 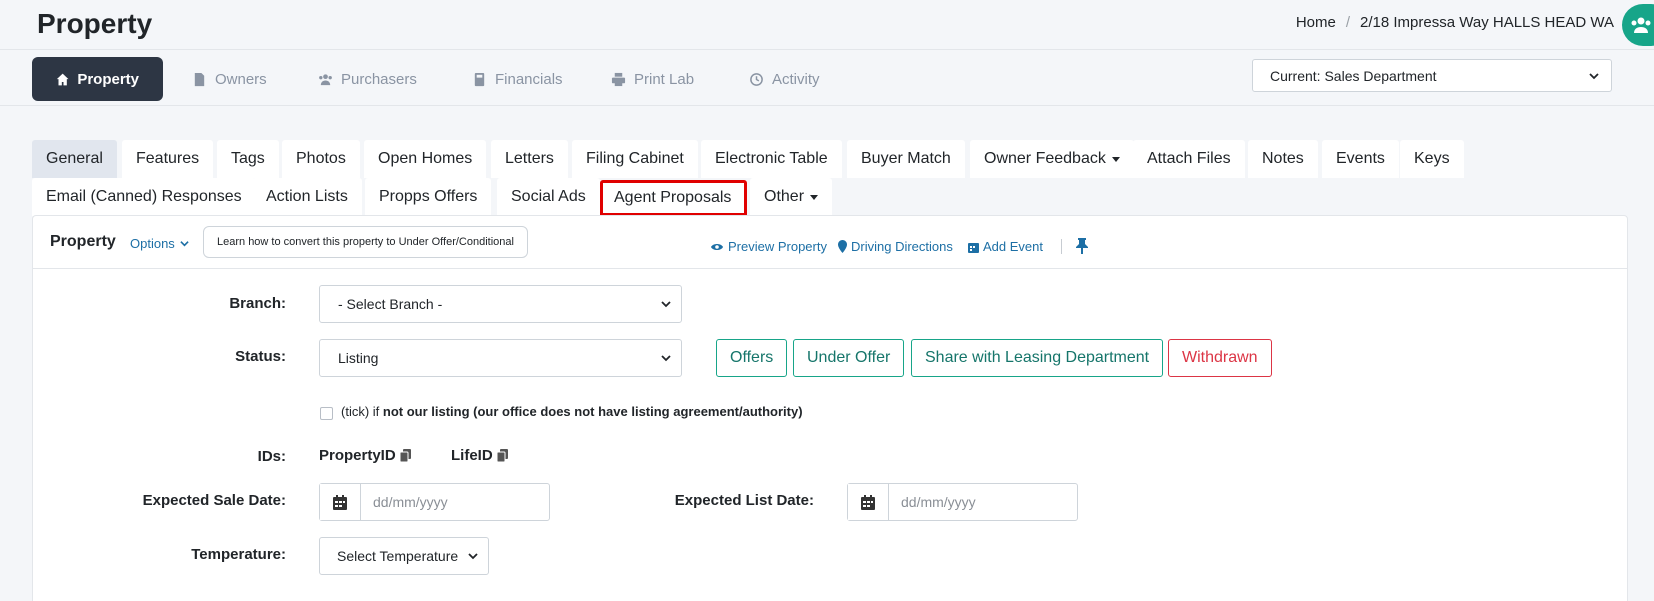 What do you see at coordinates (1353, 75) in the screenshot?
I see `department-select-value: Current: Sales Department` at bounding box center [1353, 75].